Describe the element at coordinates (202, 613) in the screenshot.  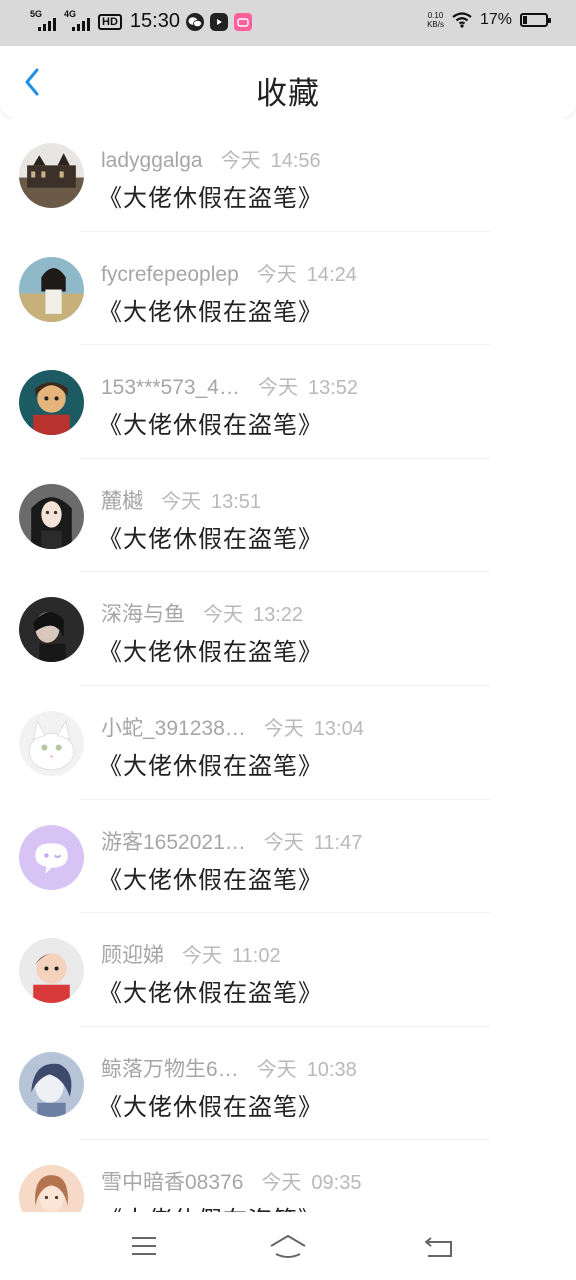
I see `item-meta: 深海与鱼 今天 13:22` at that location.